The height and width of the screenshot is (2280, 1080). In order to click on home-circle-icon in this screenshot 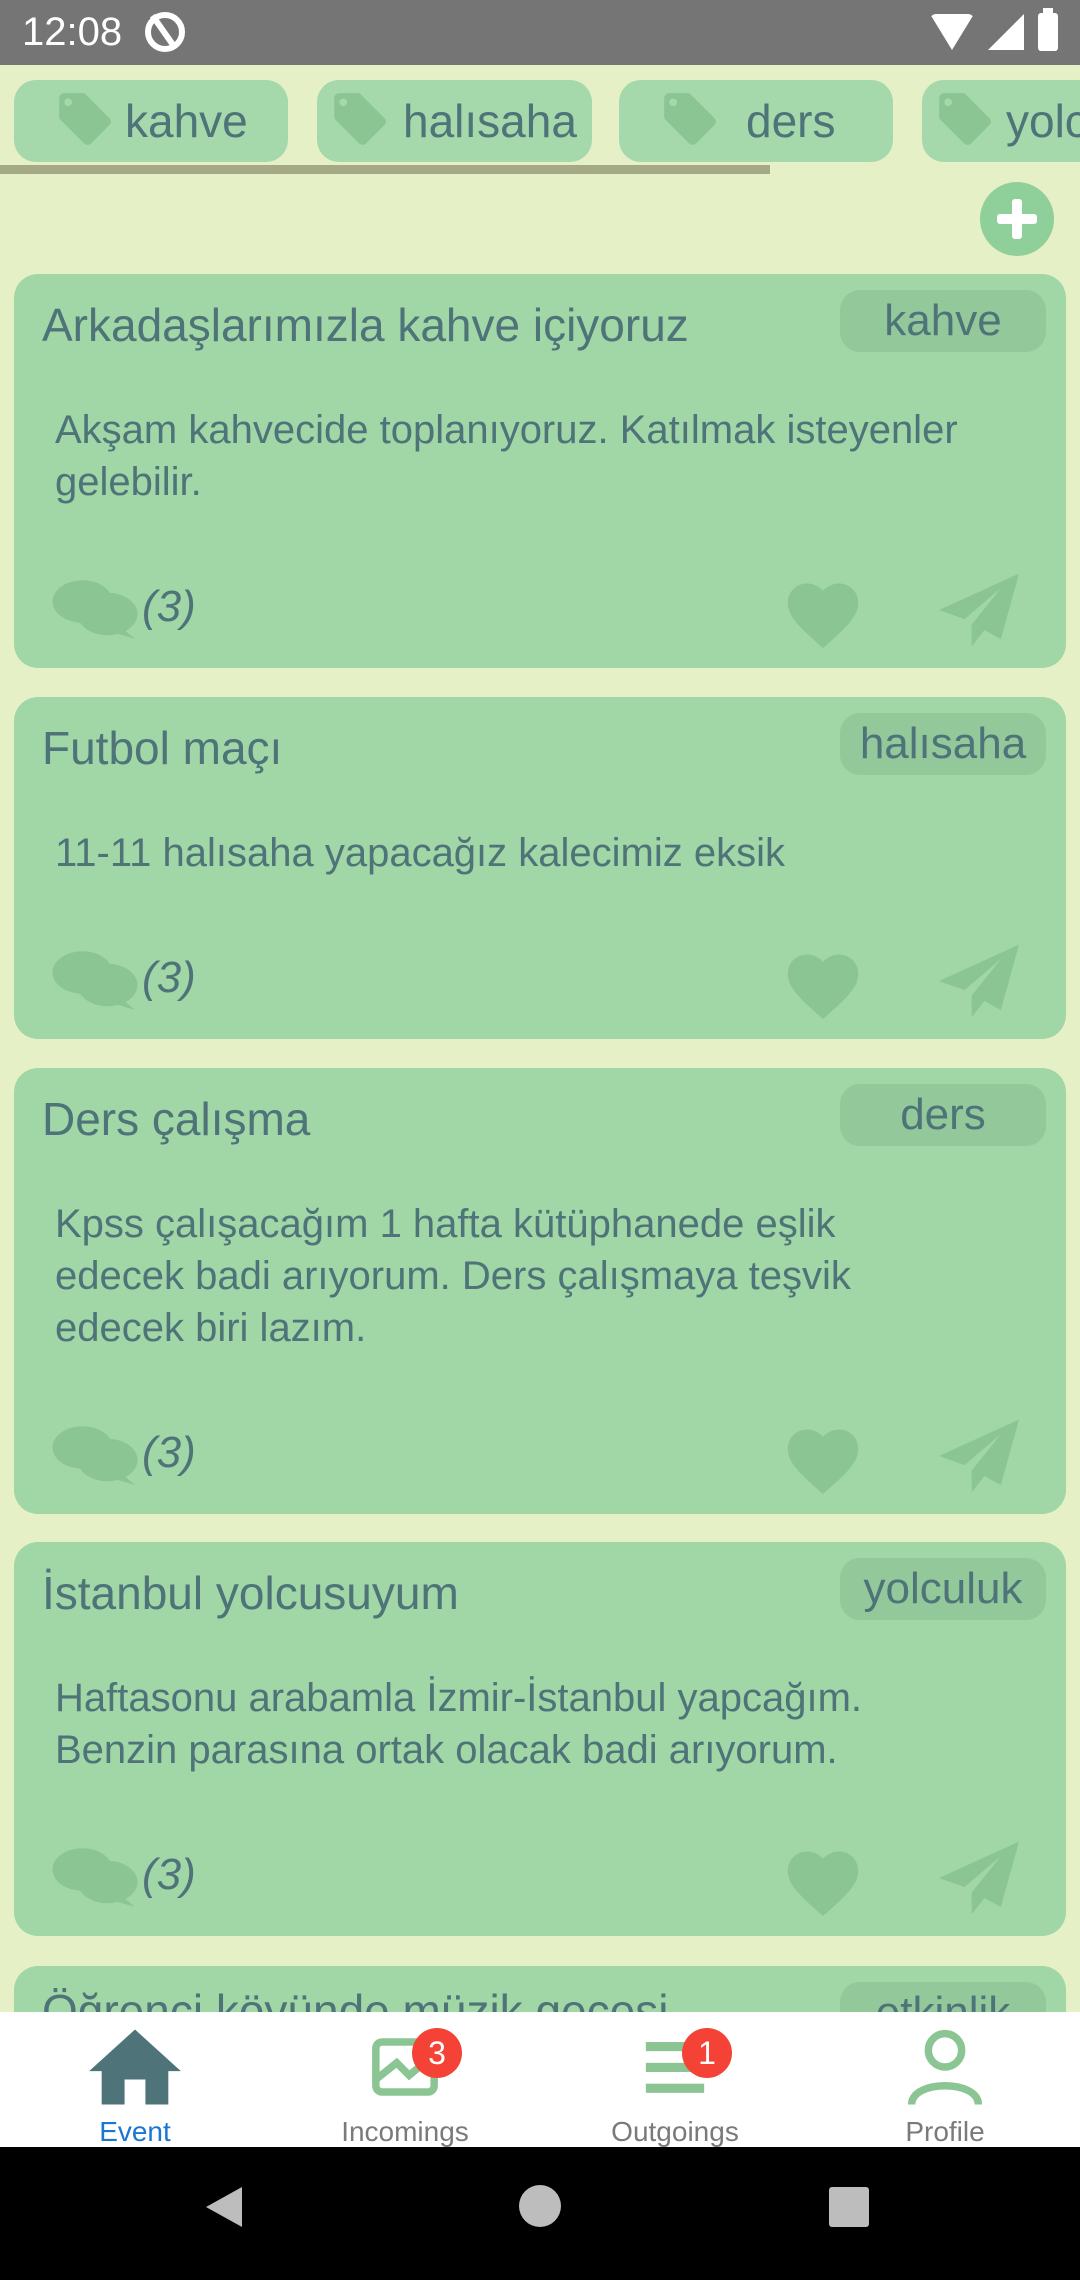, I will do `click(540, 2206)`.